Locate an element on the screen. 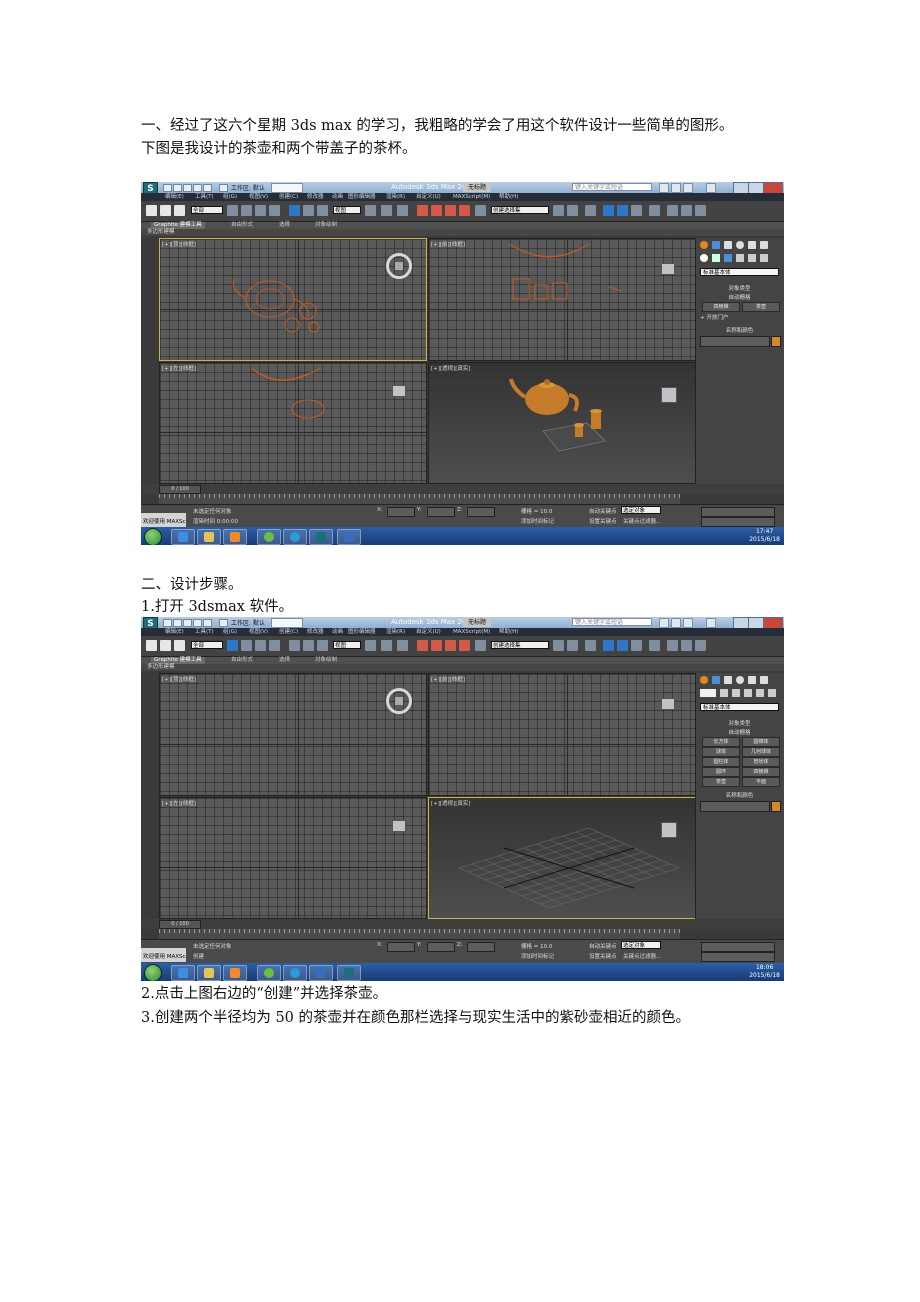 The width and height of the screenshot is (920, 1302). word-taskbar-icon is located at coordinates (321, 973).